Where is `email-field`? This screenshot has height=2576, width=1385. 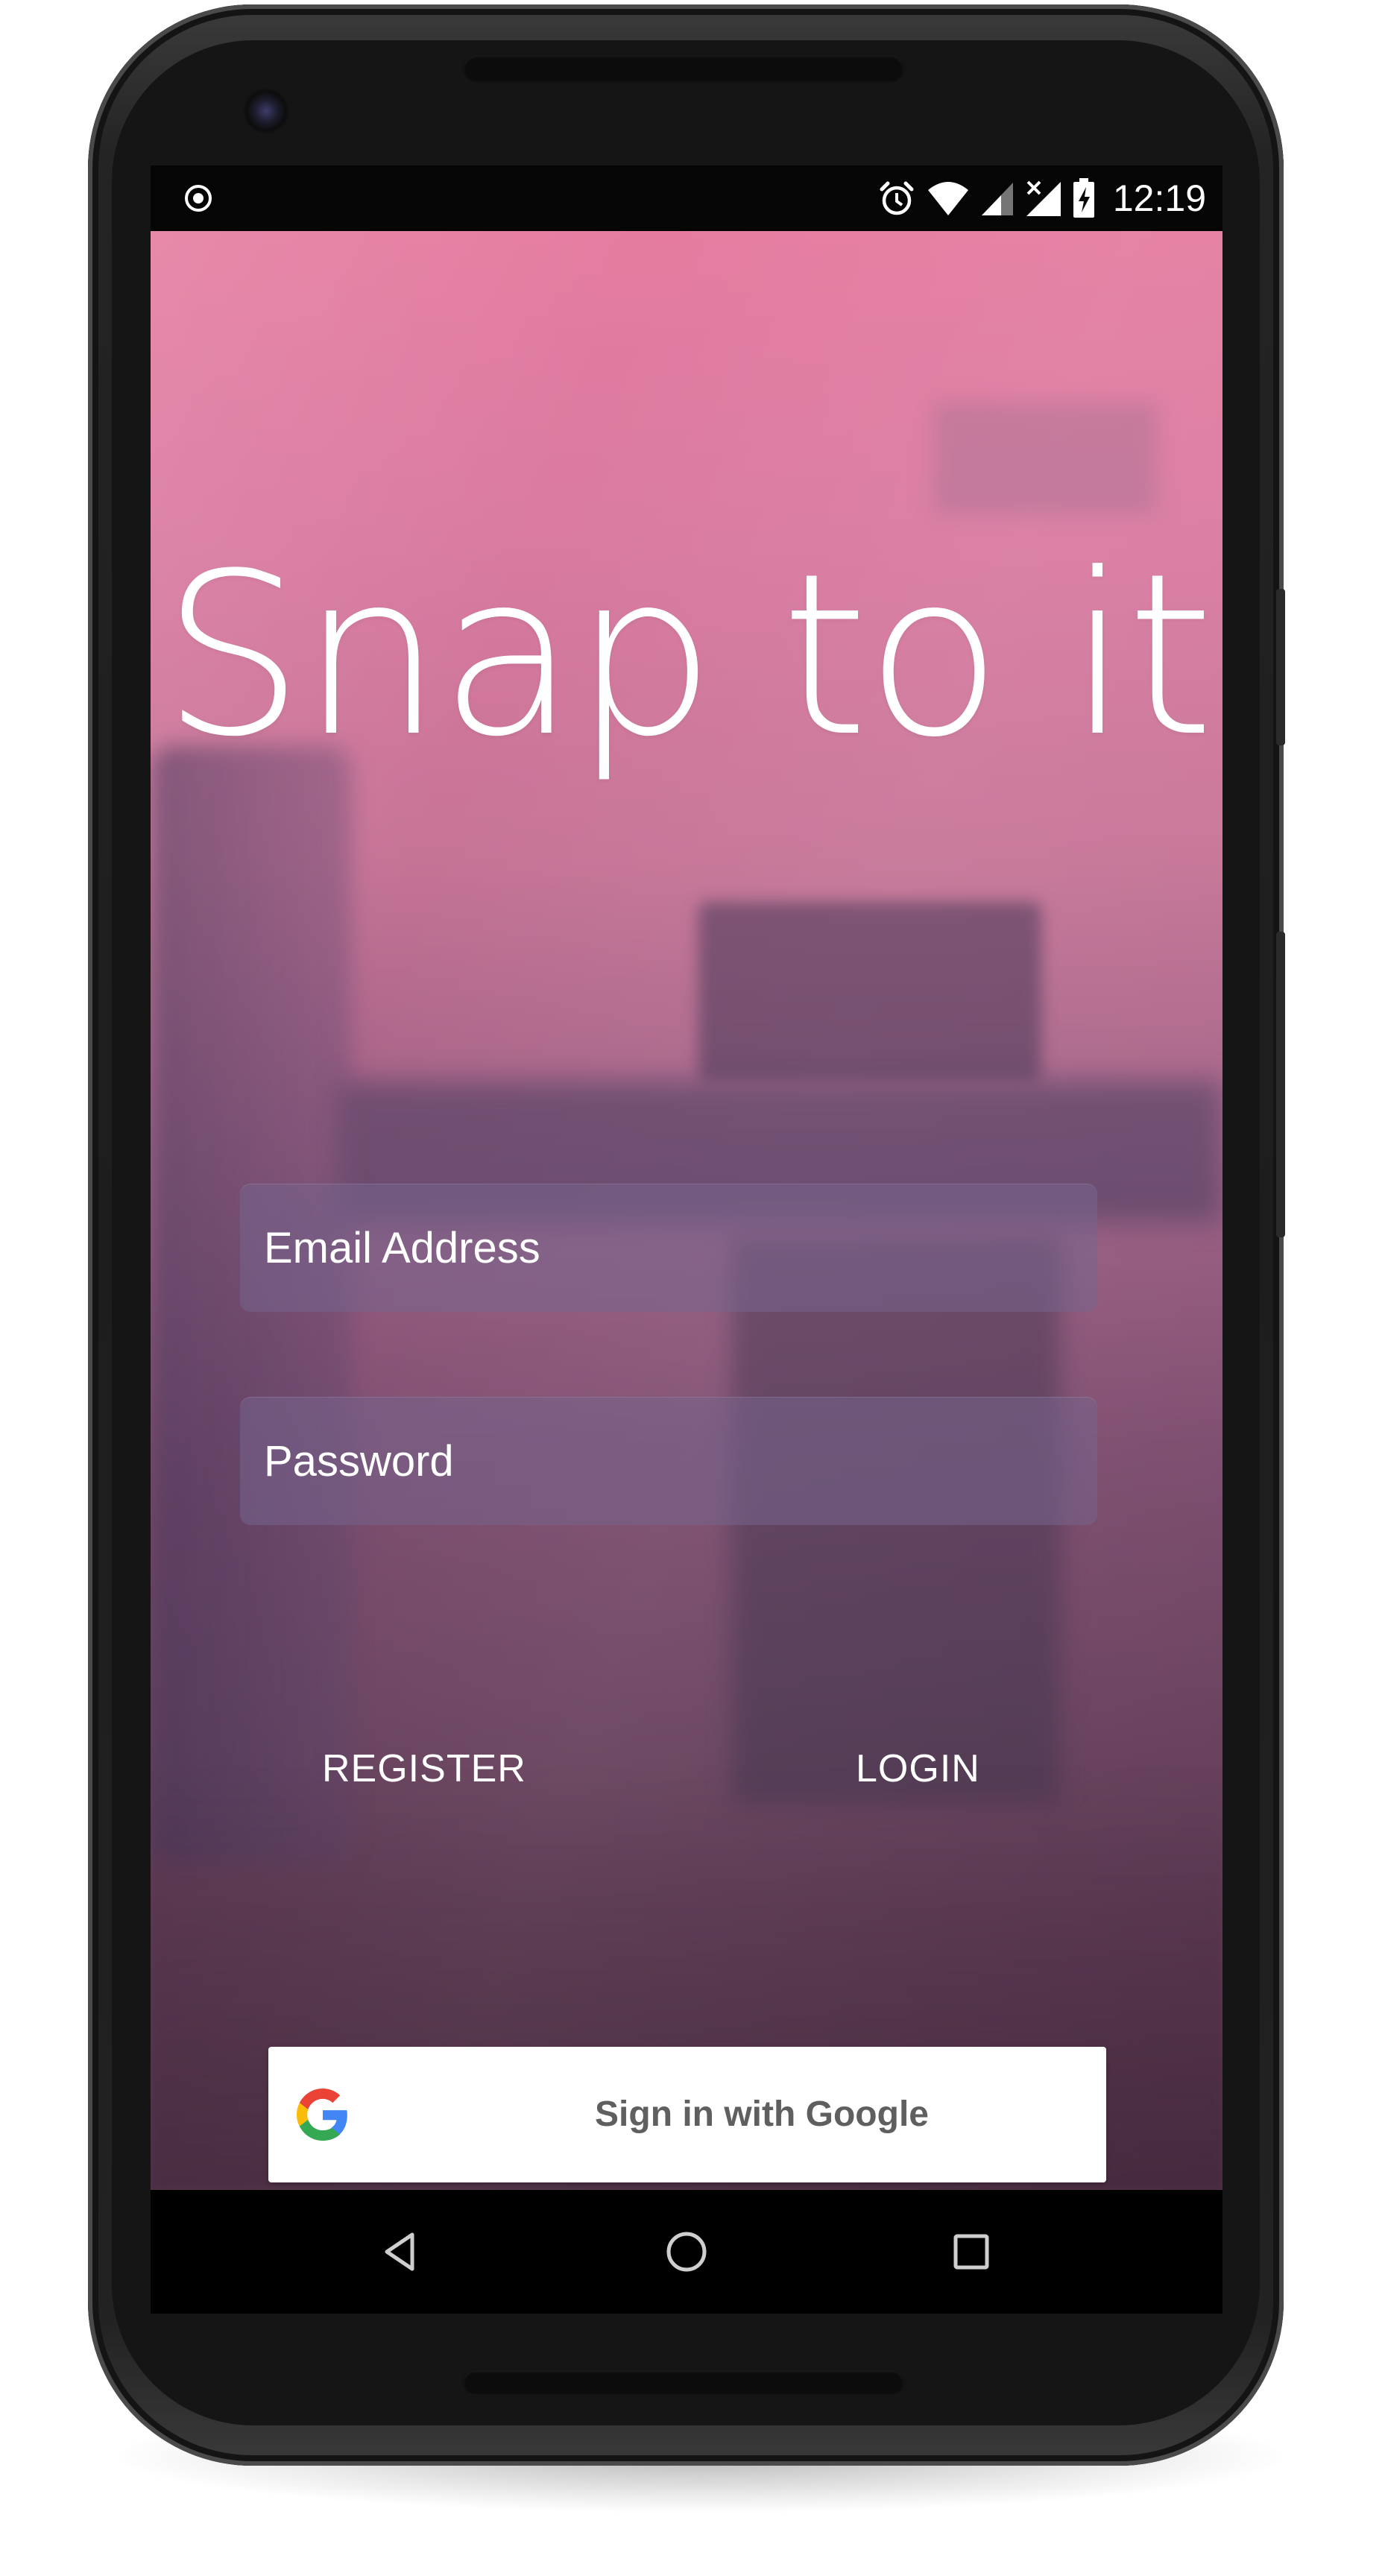
email-field is located at coordinates (668, 1248).